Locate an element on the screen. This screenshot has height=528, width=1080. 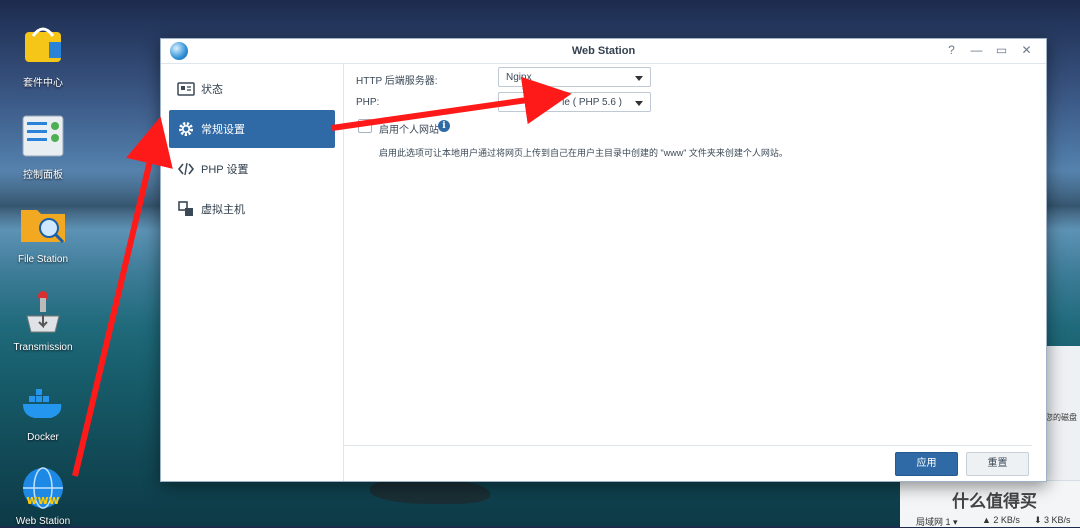
arrow-to-general-settings is located at coordinates (122, 296).